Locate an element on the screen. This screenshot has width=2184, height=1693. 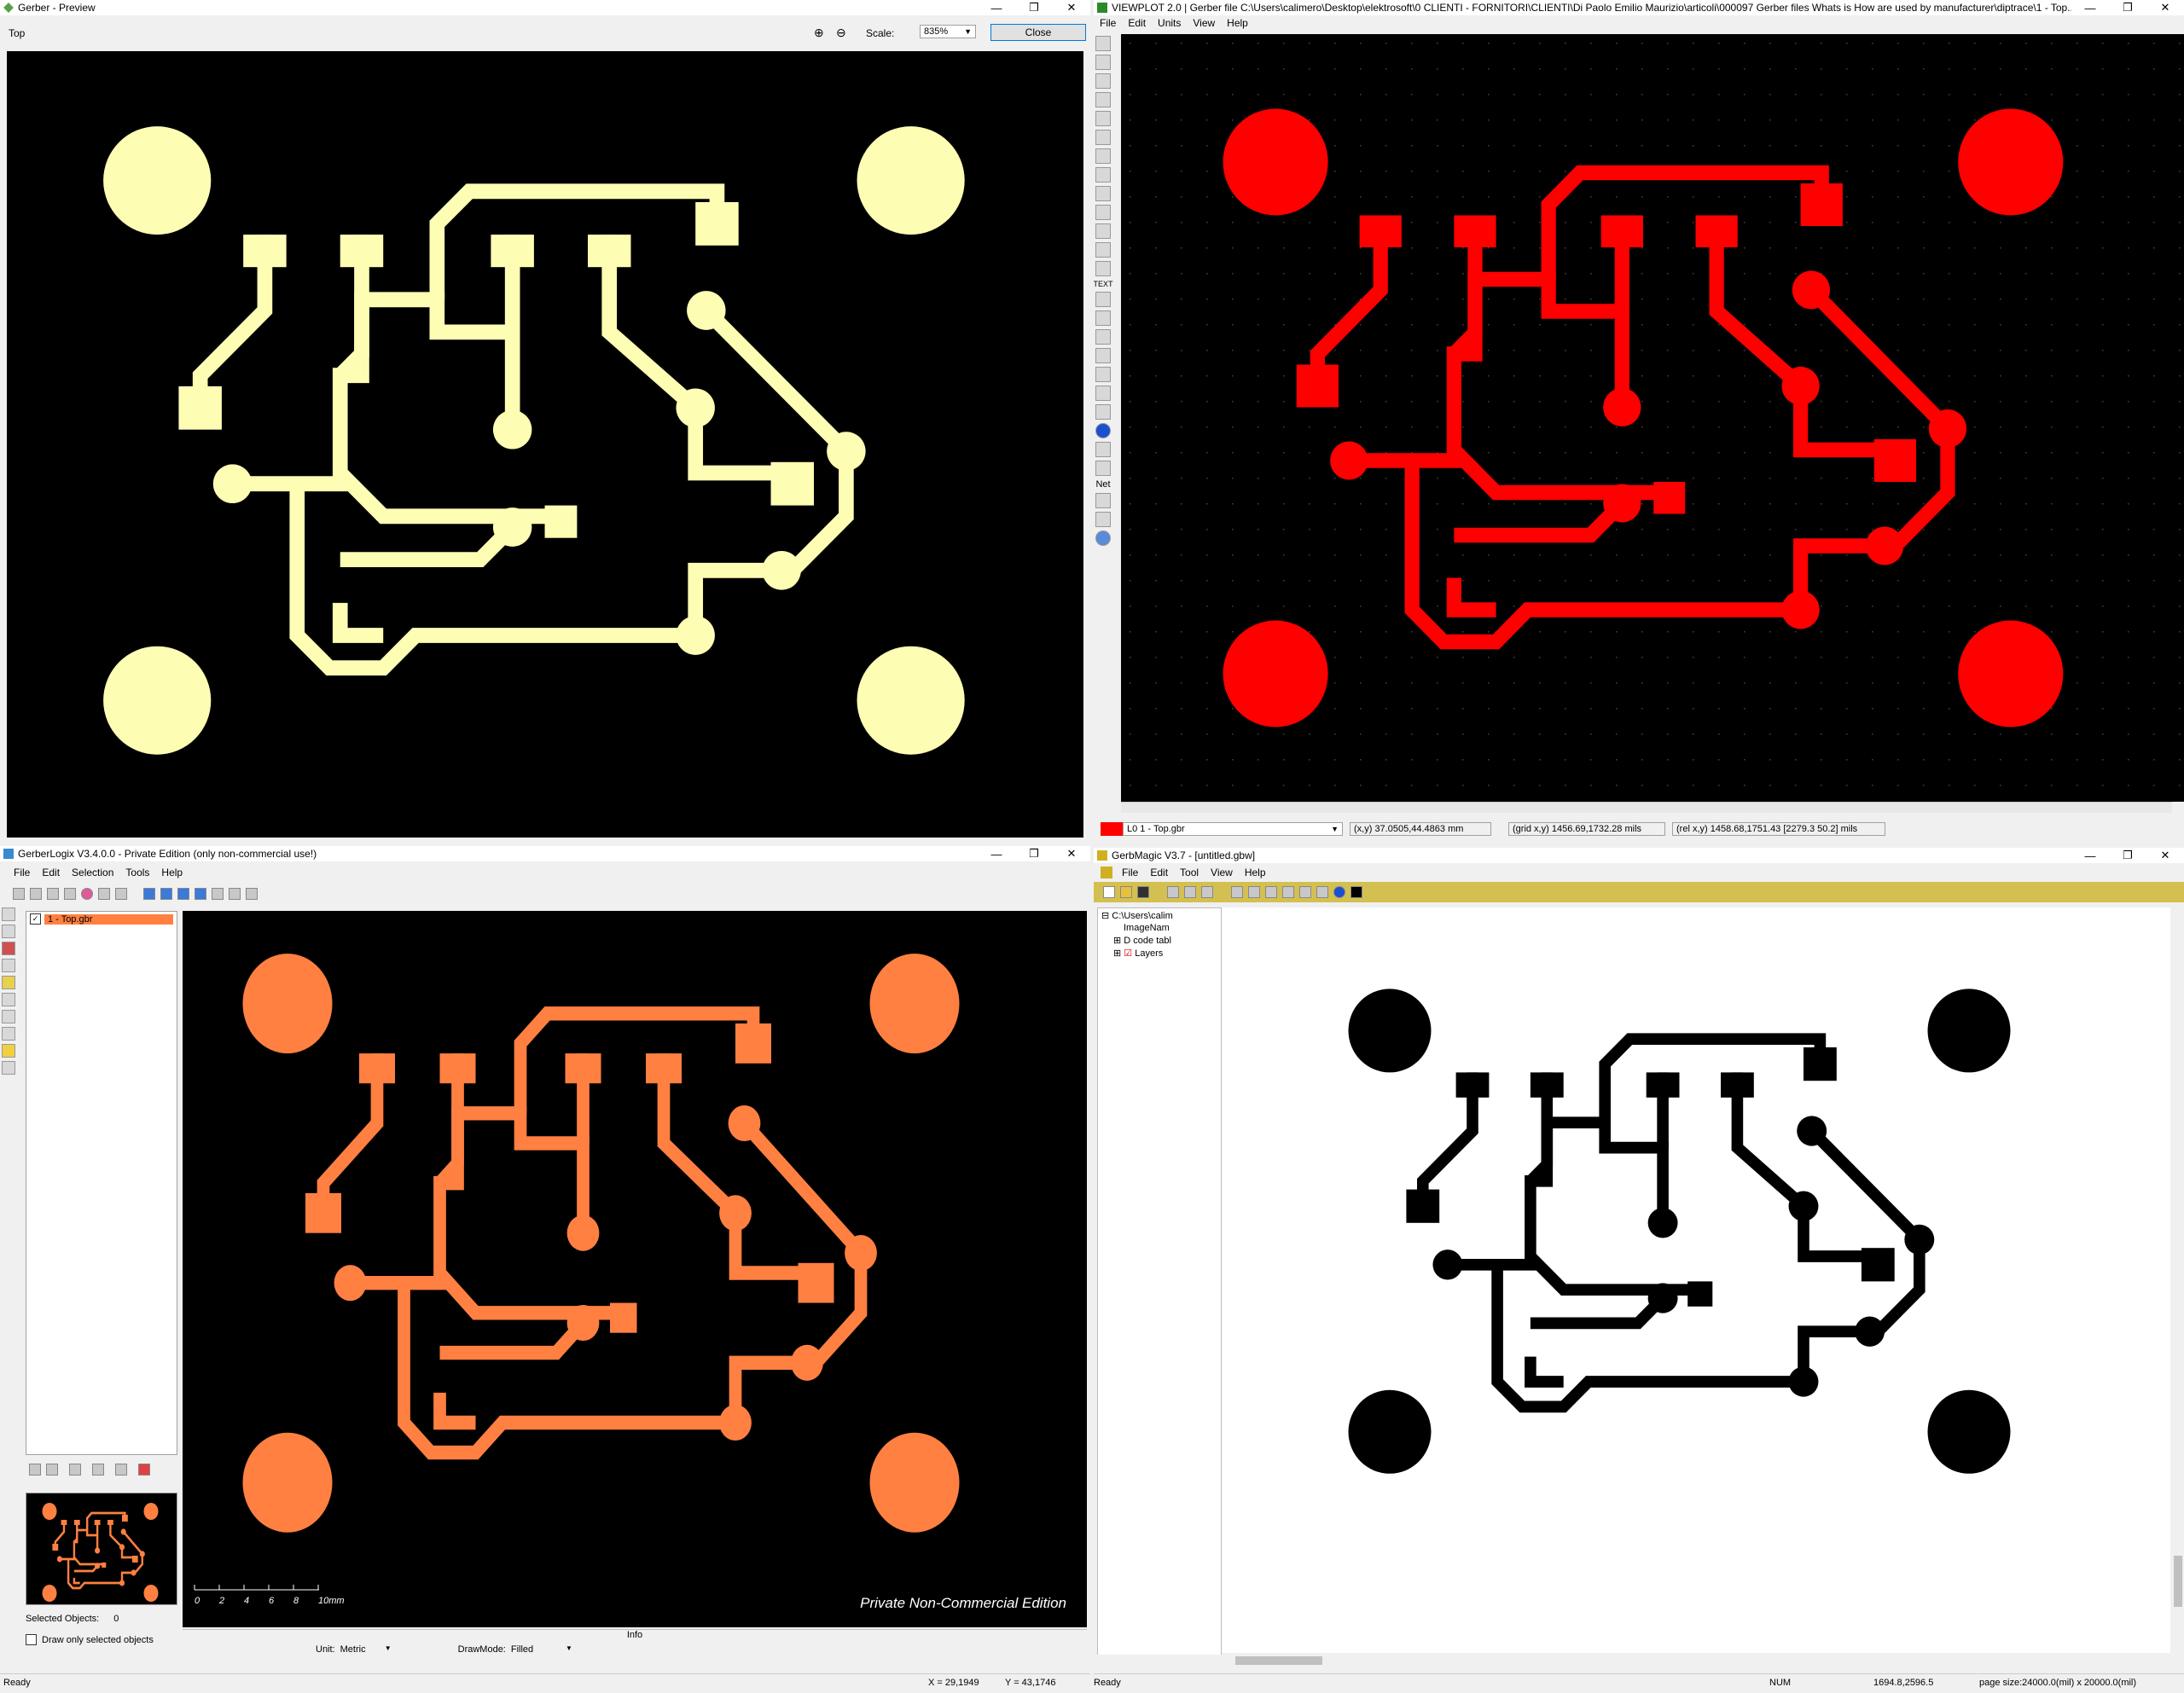
cross-icon is located at coordinates (1103, 374).